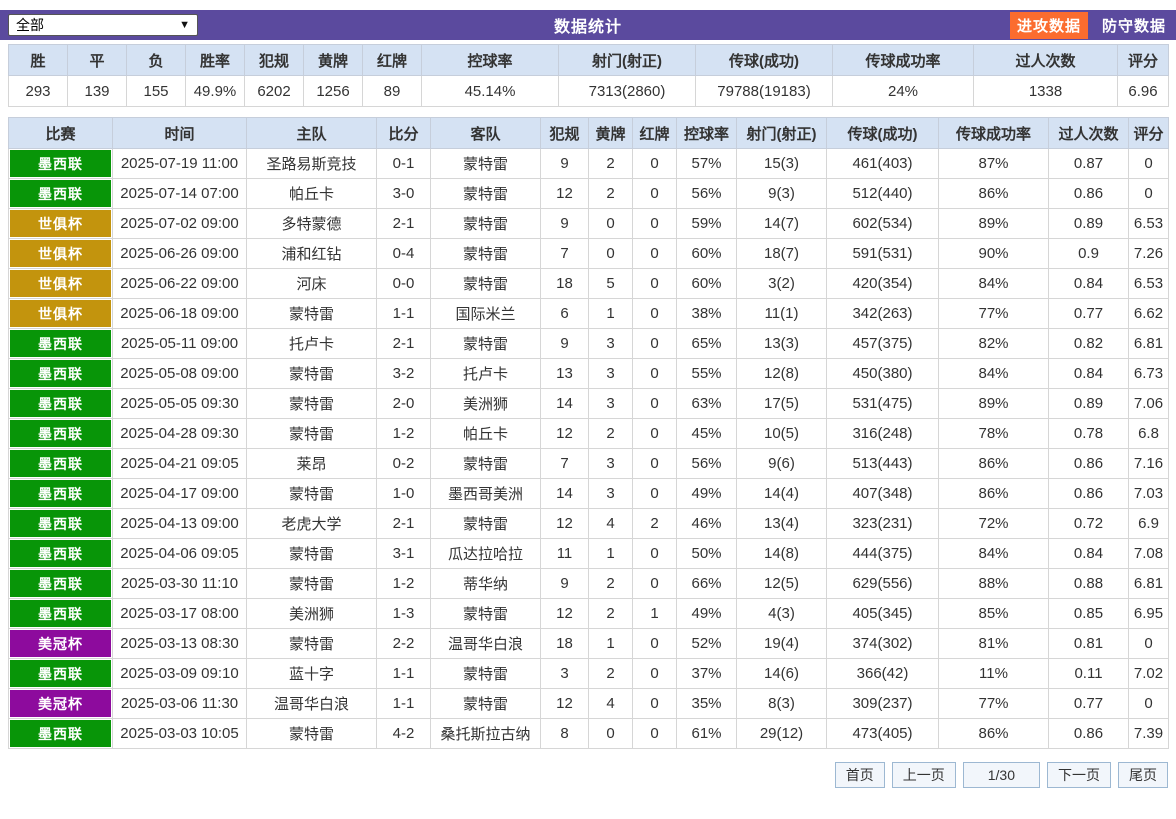 This screenshot has width=1176, height=819. Describe the element at coordinates (1001, 775) in the screenshot. I see `page-indicator: 1/30` at that location.